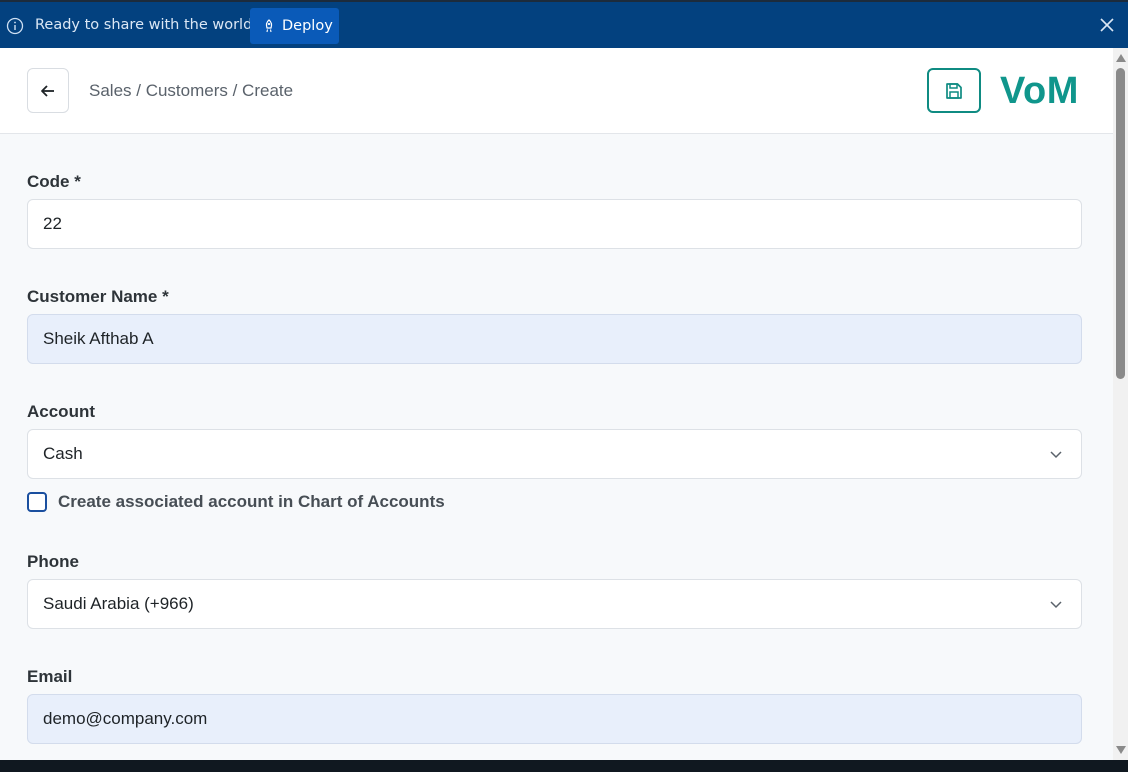 This screenshot has width=1128, height=772. I want to click on account-select: Cash, so click(554, 454).